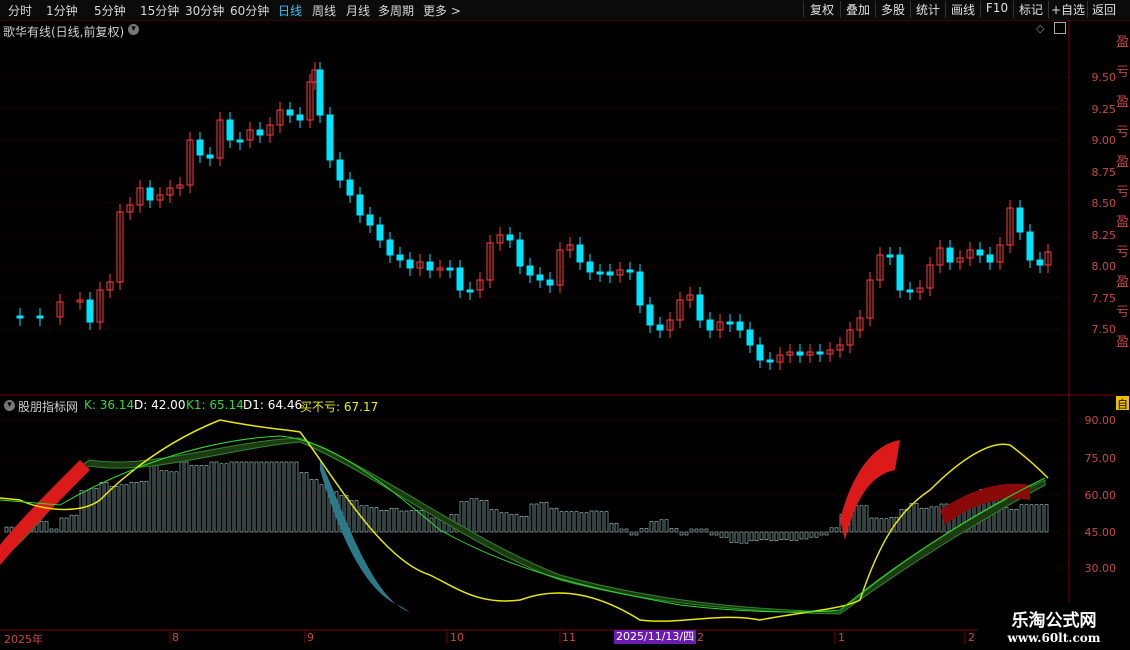 The width and height of the screenshot is (1130, 650). Describe the element at coordinates (45, 512) in the screenshot. I see `k-ribbon-up` at that location.